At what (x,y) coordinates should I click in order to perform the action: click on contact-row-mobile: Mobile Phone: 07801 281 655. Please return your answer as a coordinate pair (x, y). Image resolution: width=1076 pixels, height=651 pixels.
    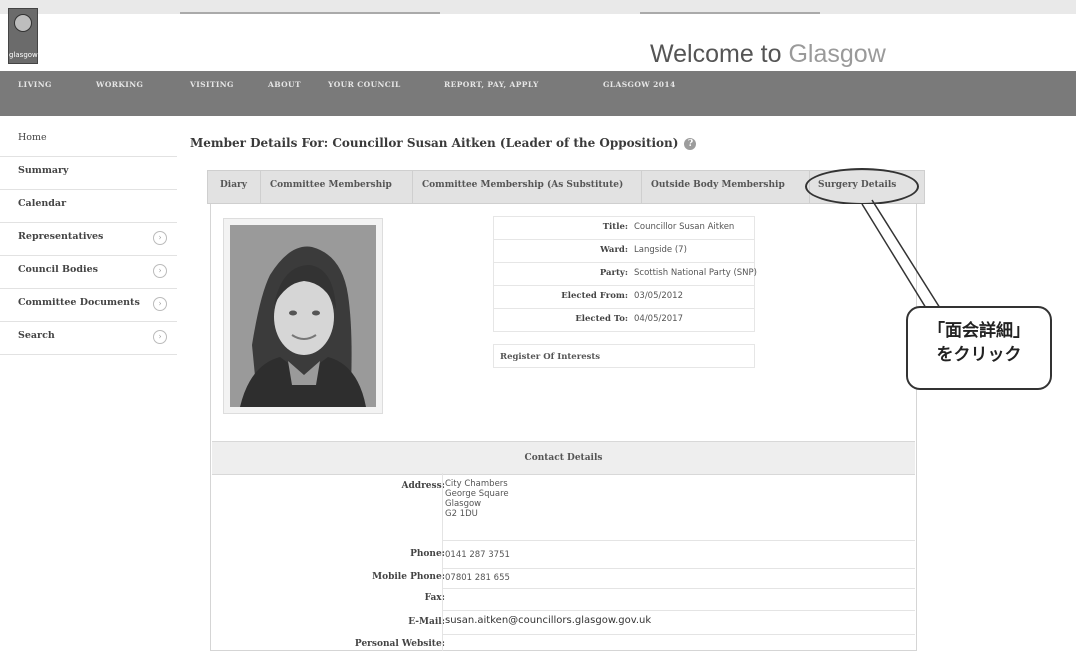
    Looking at the image, I should click on (563, 579).